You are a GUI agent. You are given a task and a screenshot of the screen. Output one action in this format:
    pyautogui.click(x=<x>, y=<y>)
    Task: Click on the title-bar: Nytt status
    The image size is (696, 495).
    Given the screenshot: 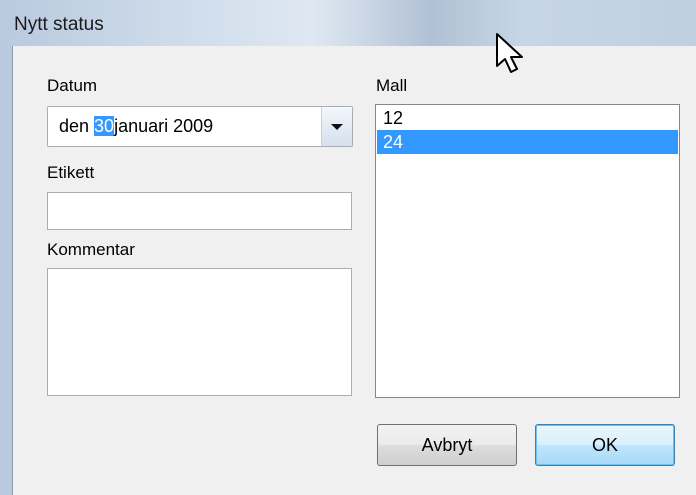 What is the action you would take?
    pyautogui.click(x=348, y=23)
    